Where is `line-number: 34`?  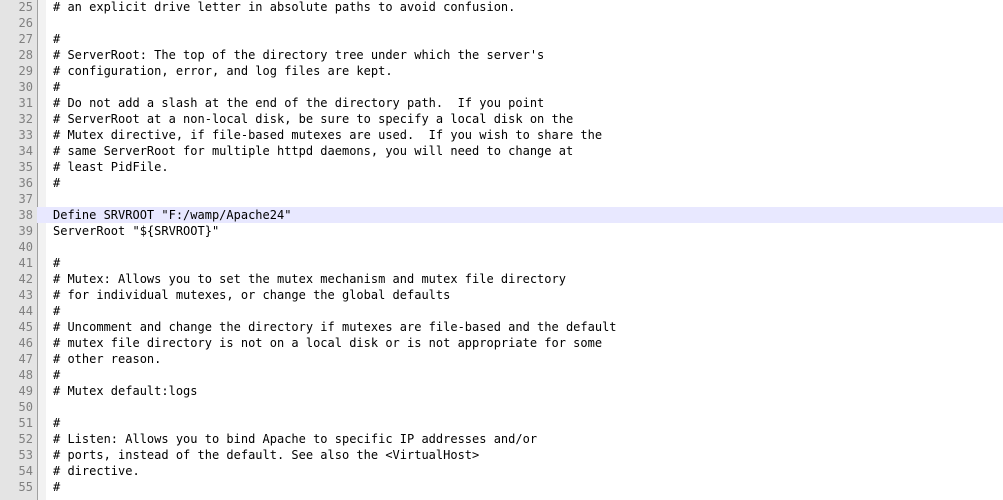
line-number: 34 is located at coordinates (25, 151).